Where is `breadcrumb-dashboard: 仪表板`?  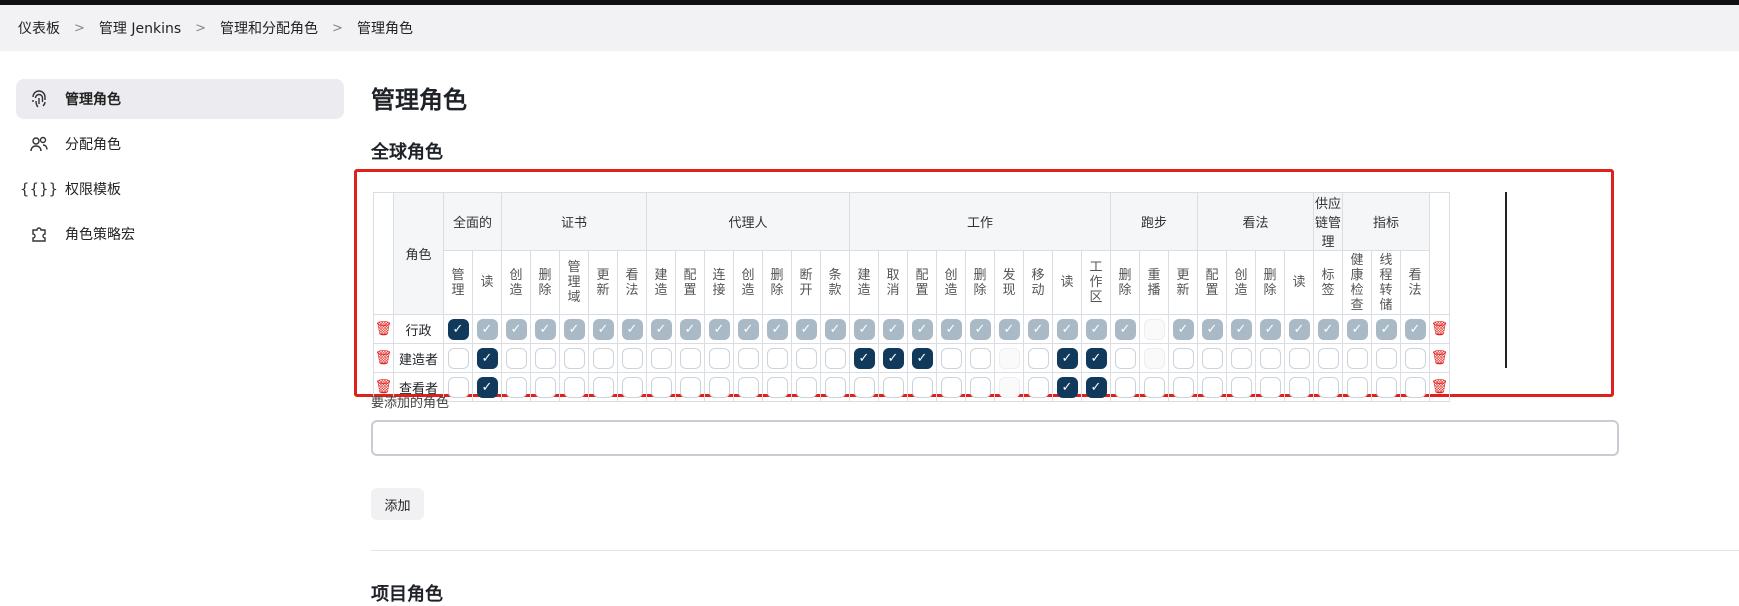 breadcrumb-dashboard: 仪表板 is located at coordinates (39, 28).